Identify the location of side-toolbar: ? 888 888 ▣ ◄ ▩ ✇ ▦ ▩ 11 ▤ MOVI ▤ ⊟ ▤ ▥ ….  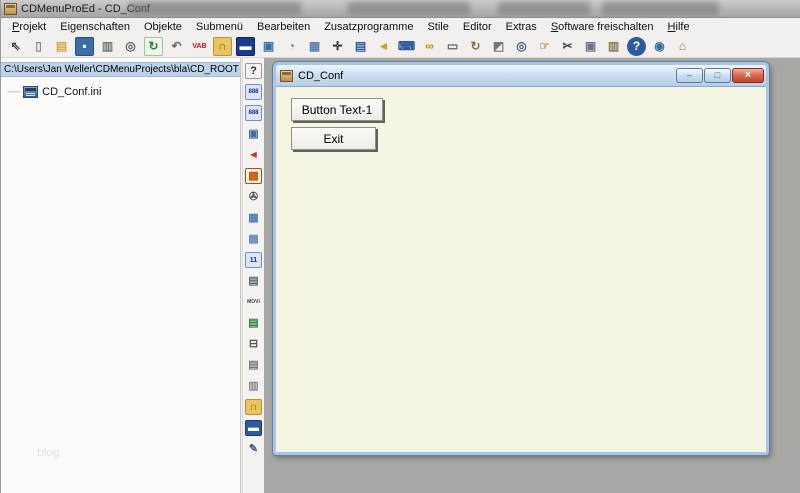
(253, 275).